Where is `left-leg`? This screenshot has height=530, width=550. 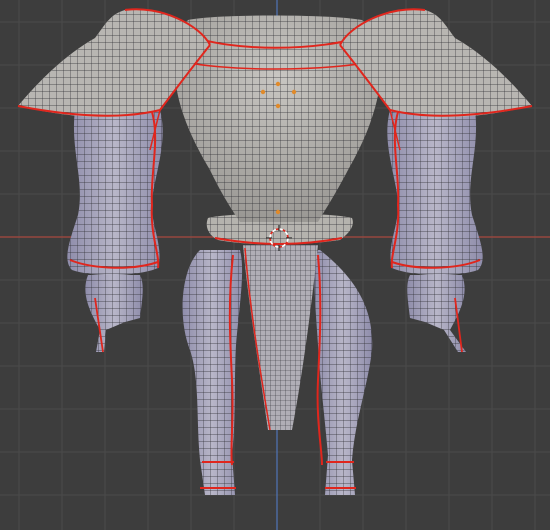 left-leg is located at coordinates (212, 372).